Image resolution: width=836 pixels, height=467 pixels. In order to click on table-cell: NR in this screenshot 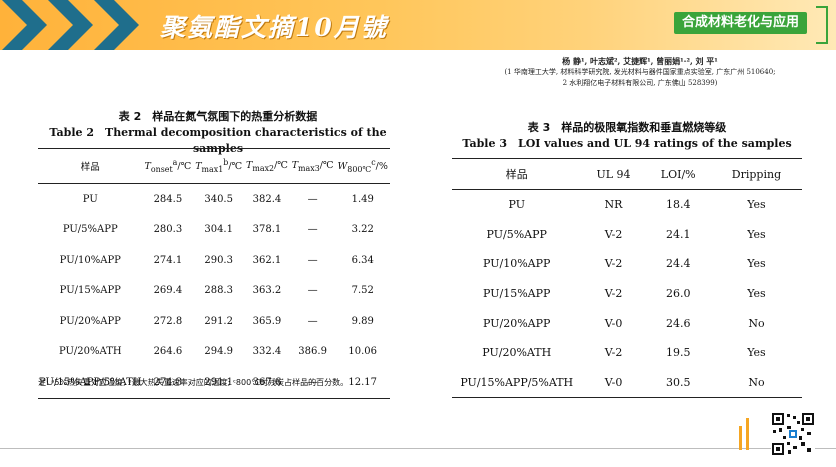, I will do `click(613, 205)`.